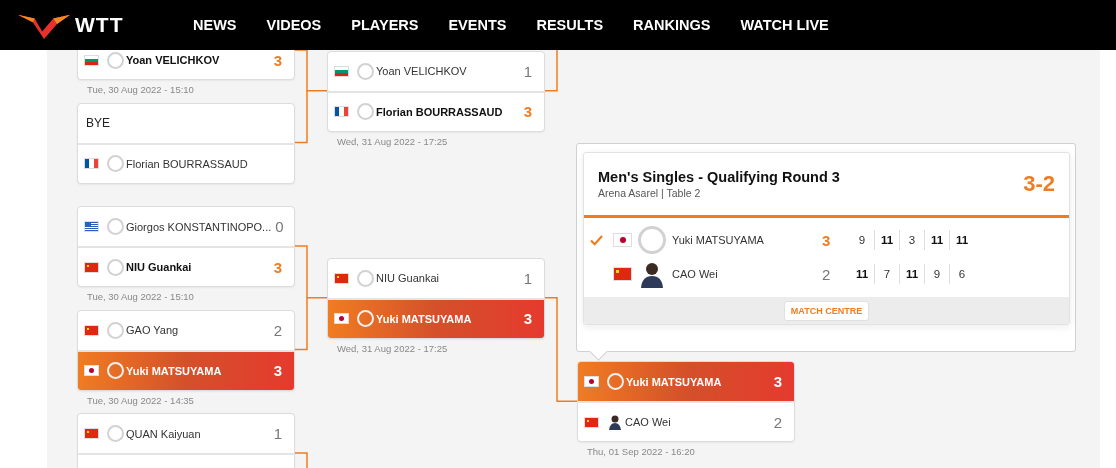  I want to click on player-row: NIU Guankai 3, so click(186, 266).